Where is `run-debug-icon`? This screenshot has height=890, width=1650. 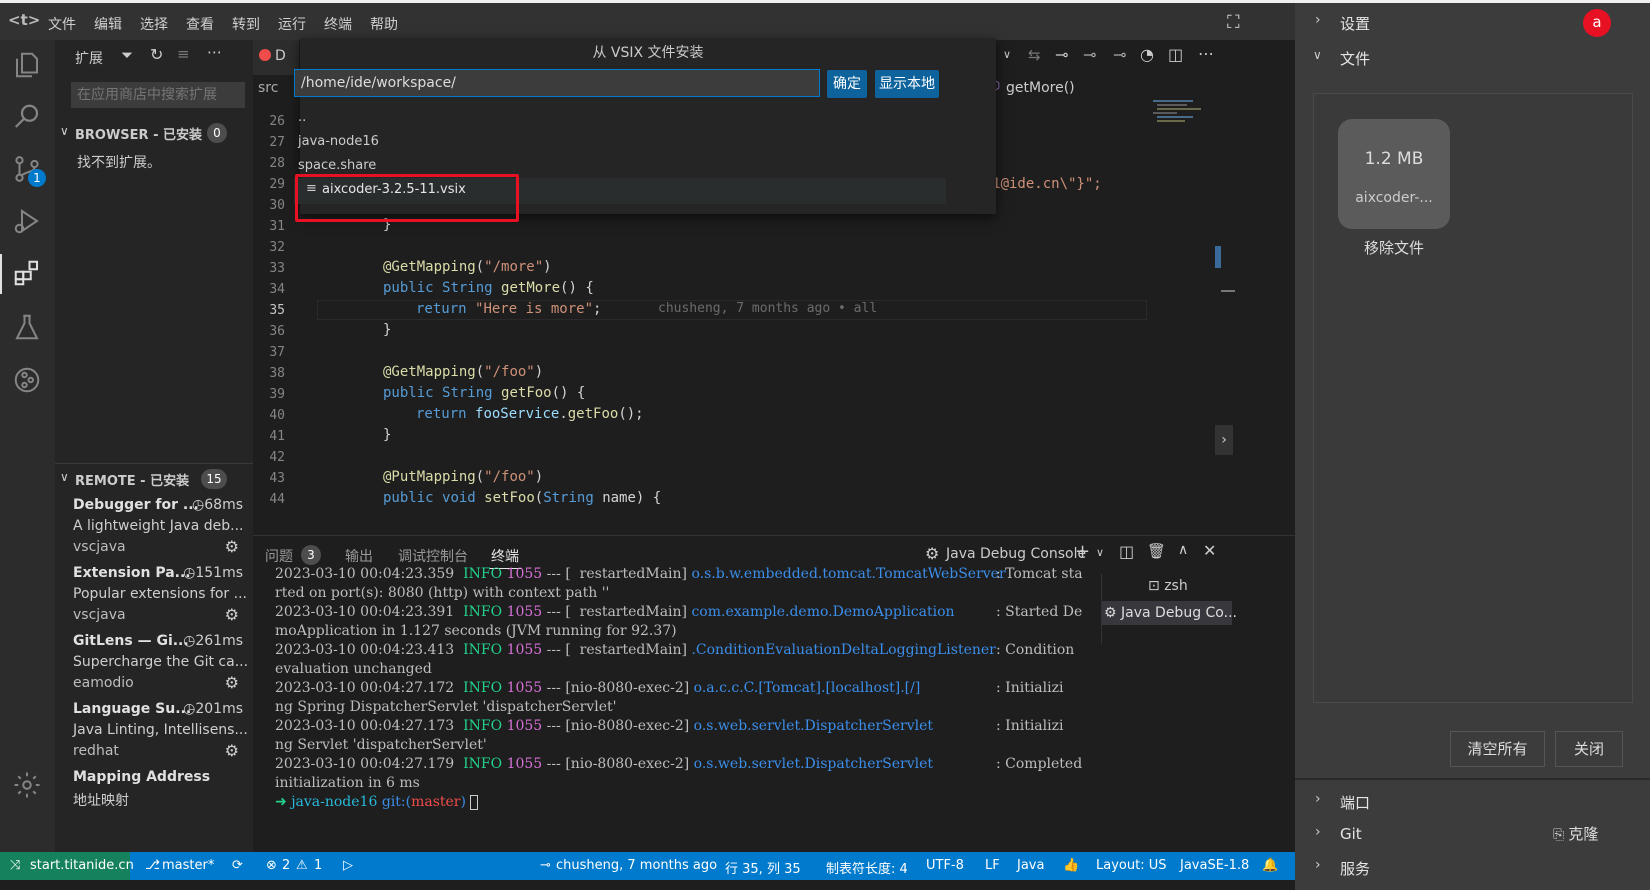 run-debug-icon is located at coordinates (27, 221).